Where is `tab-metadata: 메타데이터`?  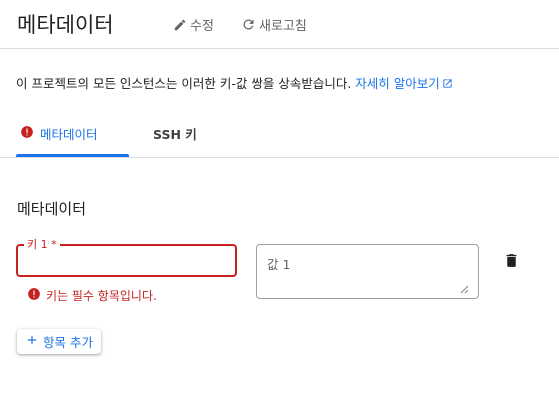
tab-metadata: 메타데이터 is located at coordinates (59, 133).